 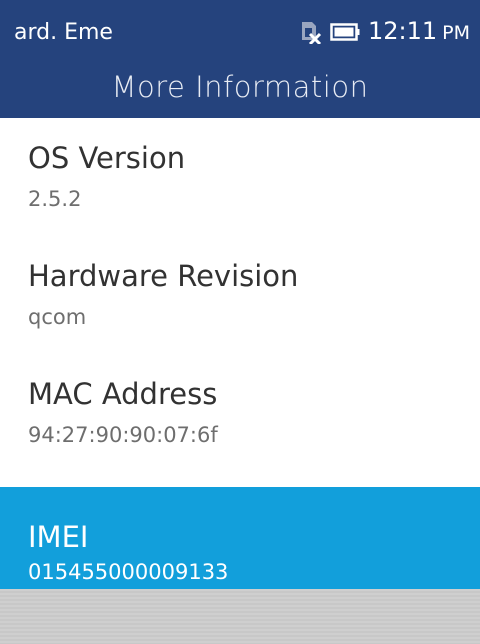 I want to click on item-value: 94:27:90:90:07:6f, so click(x=123, y=435).